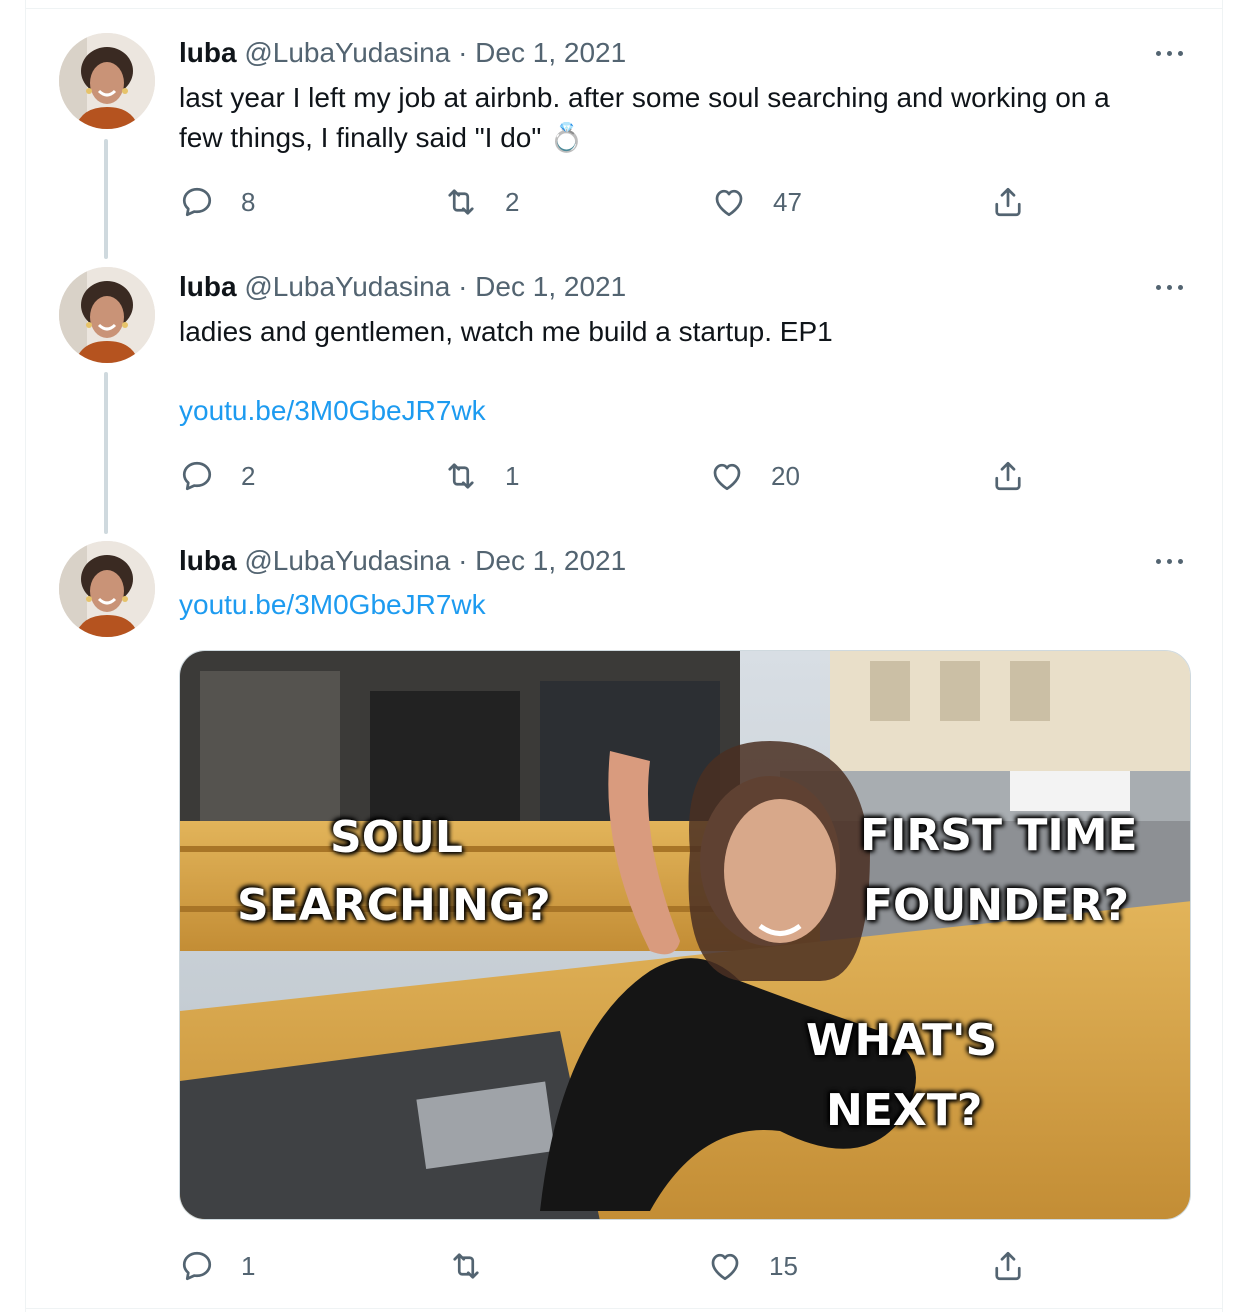 The width and height of the screenshot is (1260, 1312). Describe the element at coordinates (785, 475) in the screenshot. I see `like-count: 20` at that location.